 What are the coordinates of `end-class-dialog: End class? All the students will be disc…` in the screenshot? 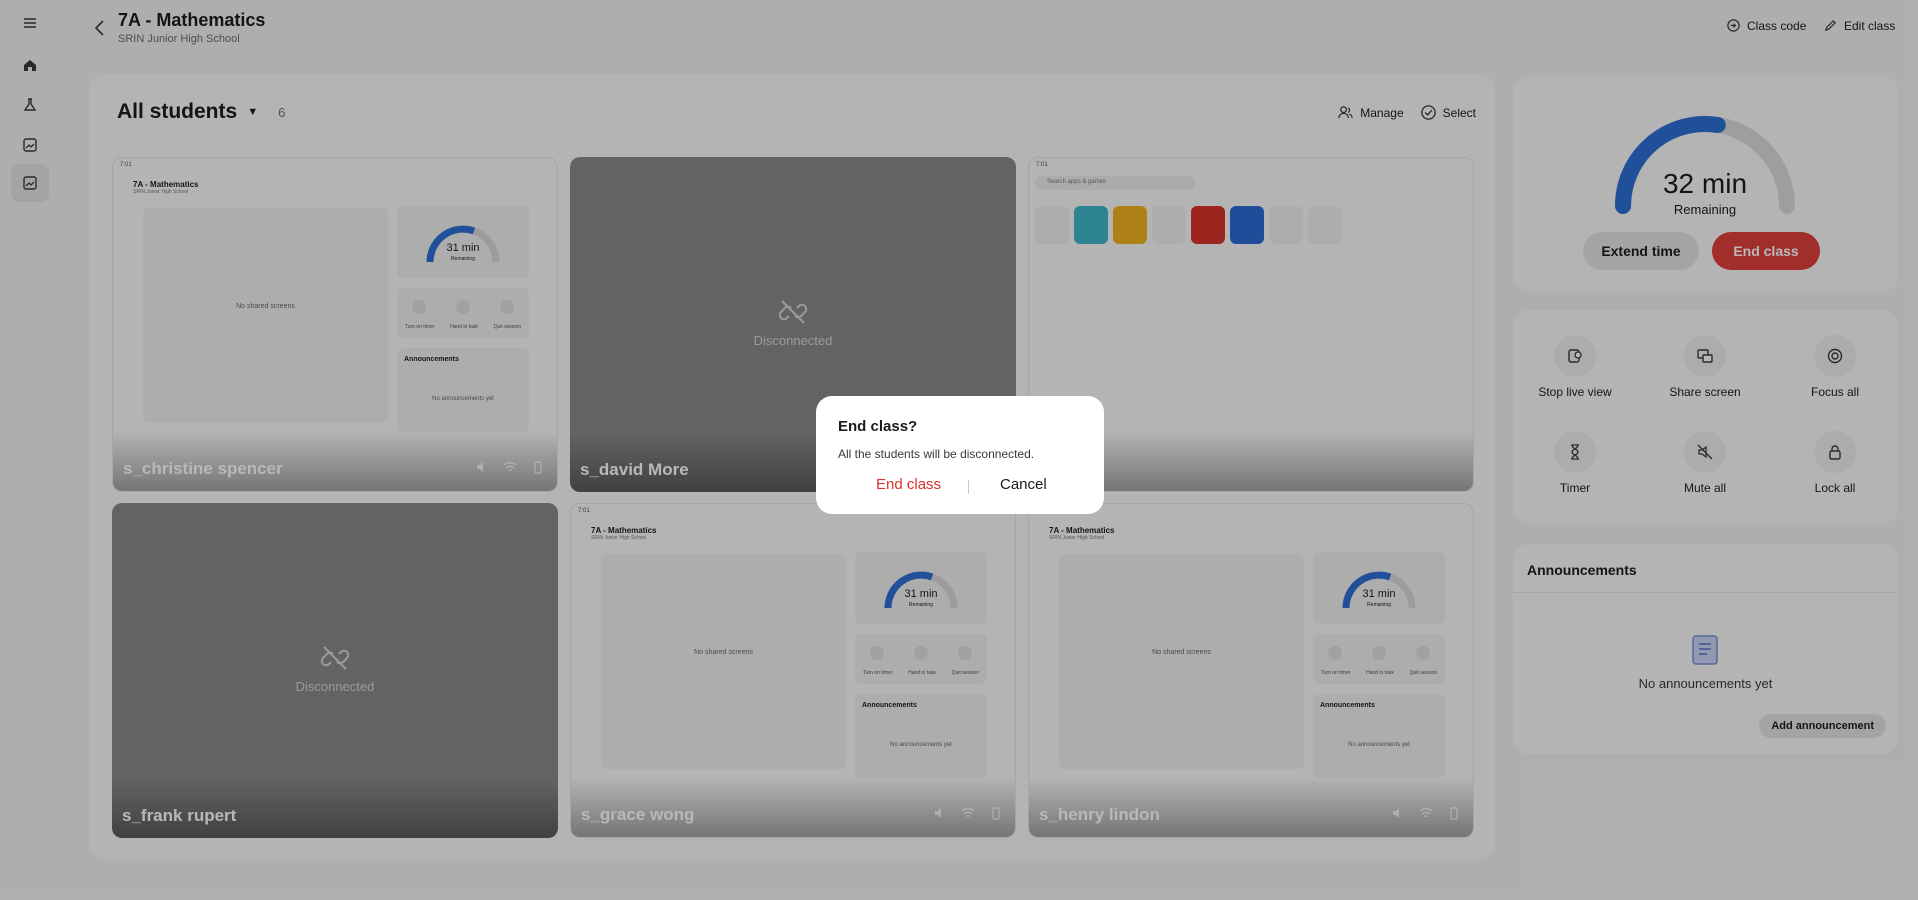 It's located at (960, 455).